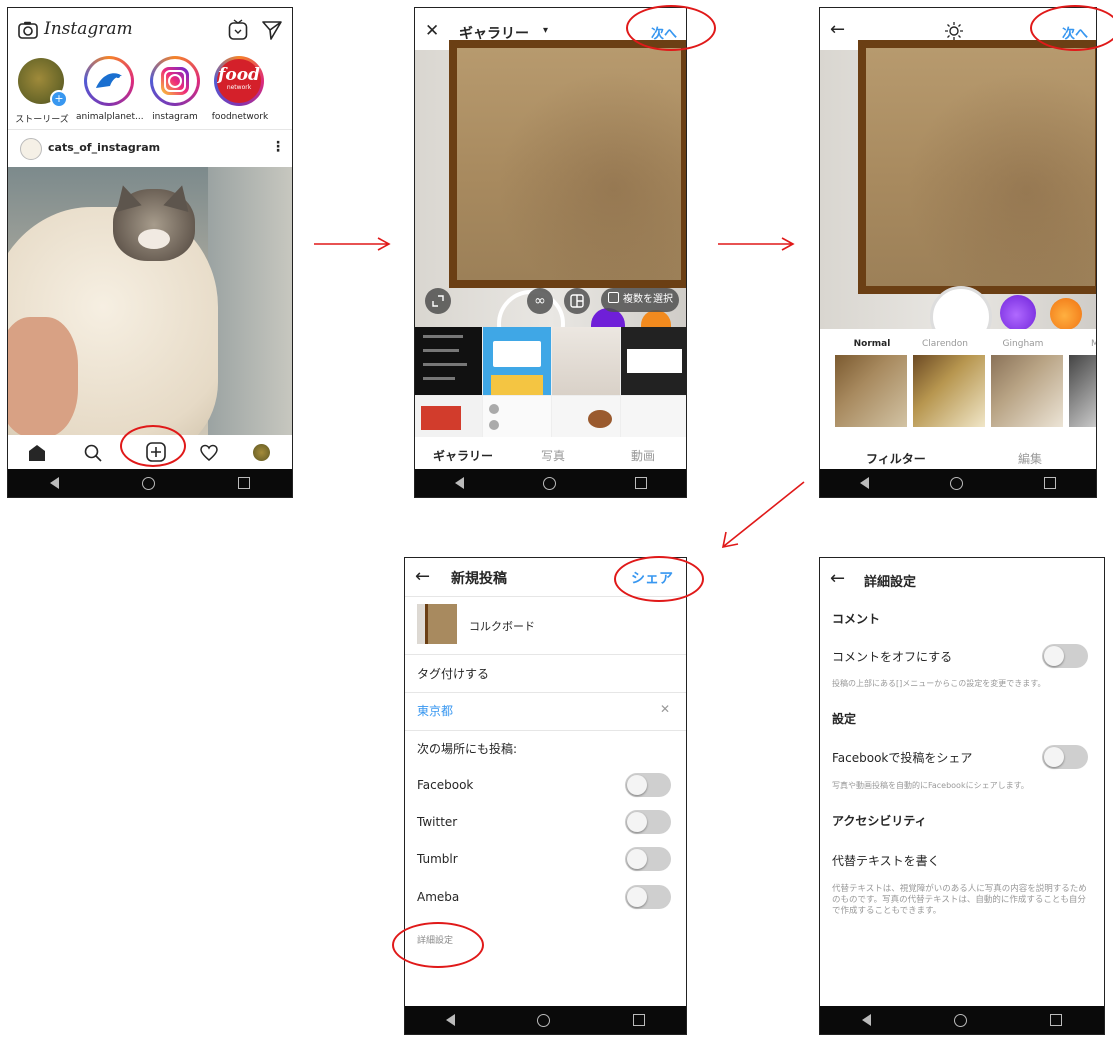 The image size is (1113, 1040). I want to click on post-thumbnail, so click(437, 624).